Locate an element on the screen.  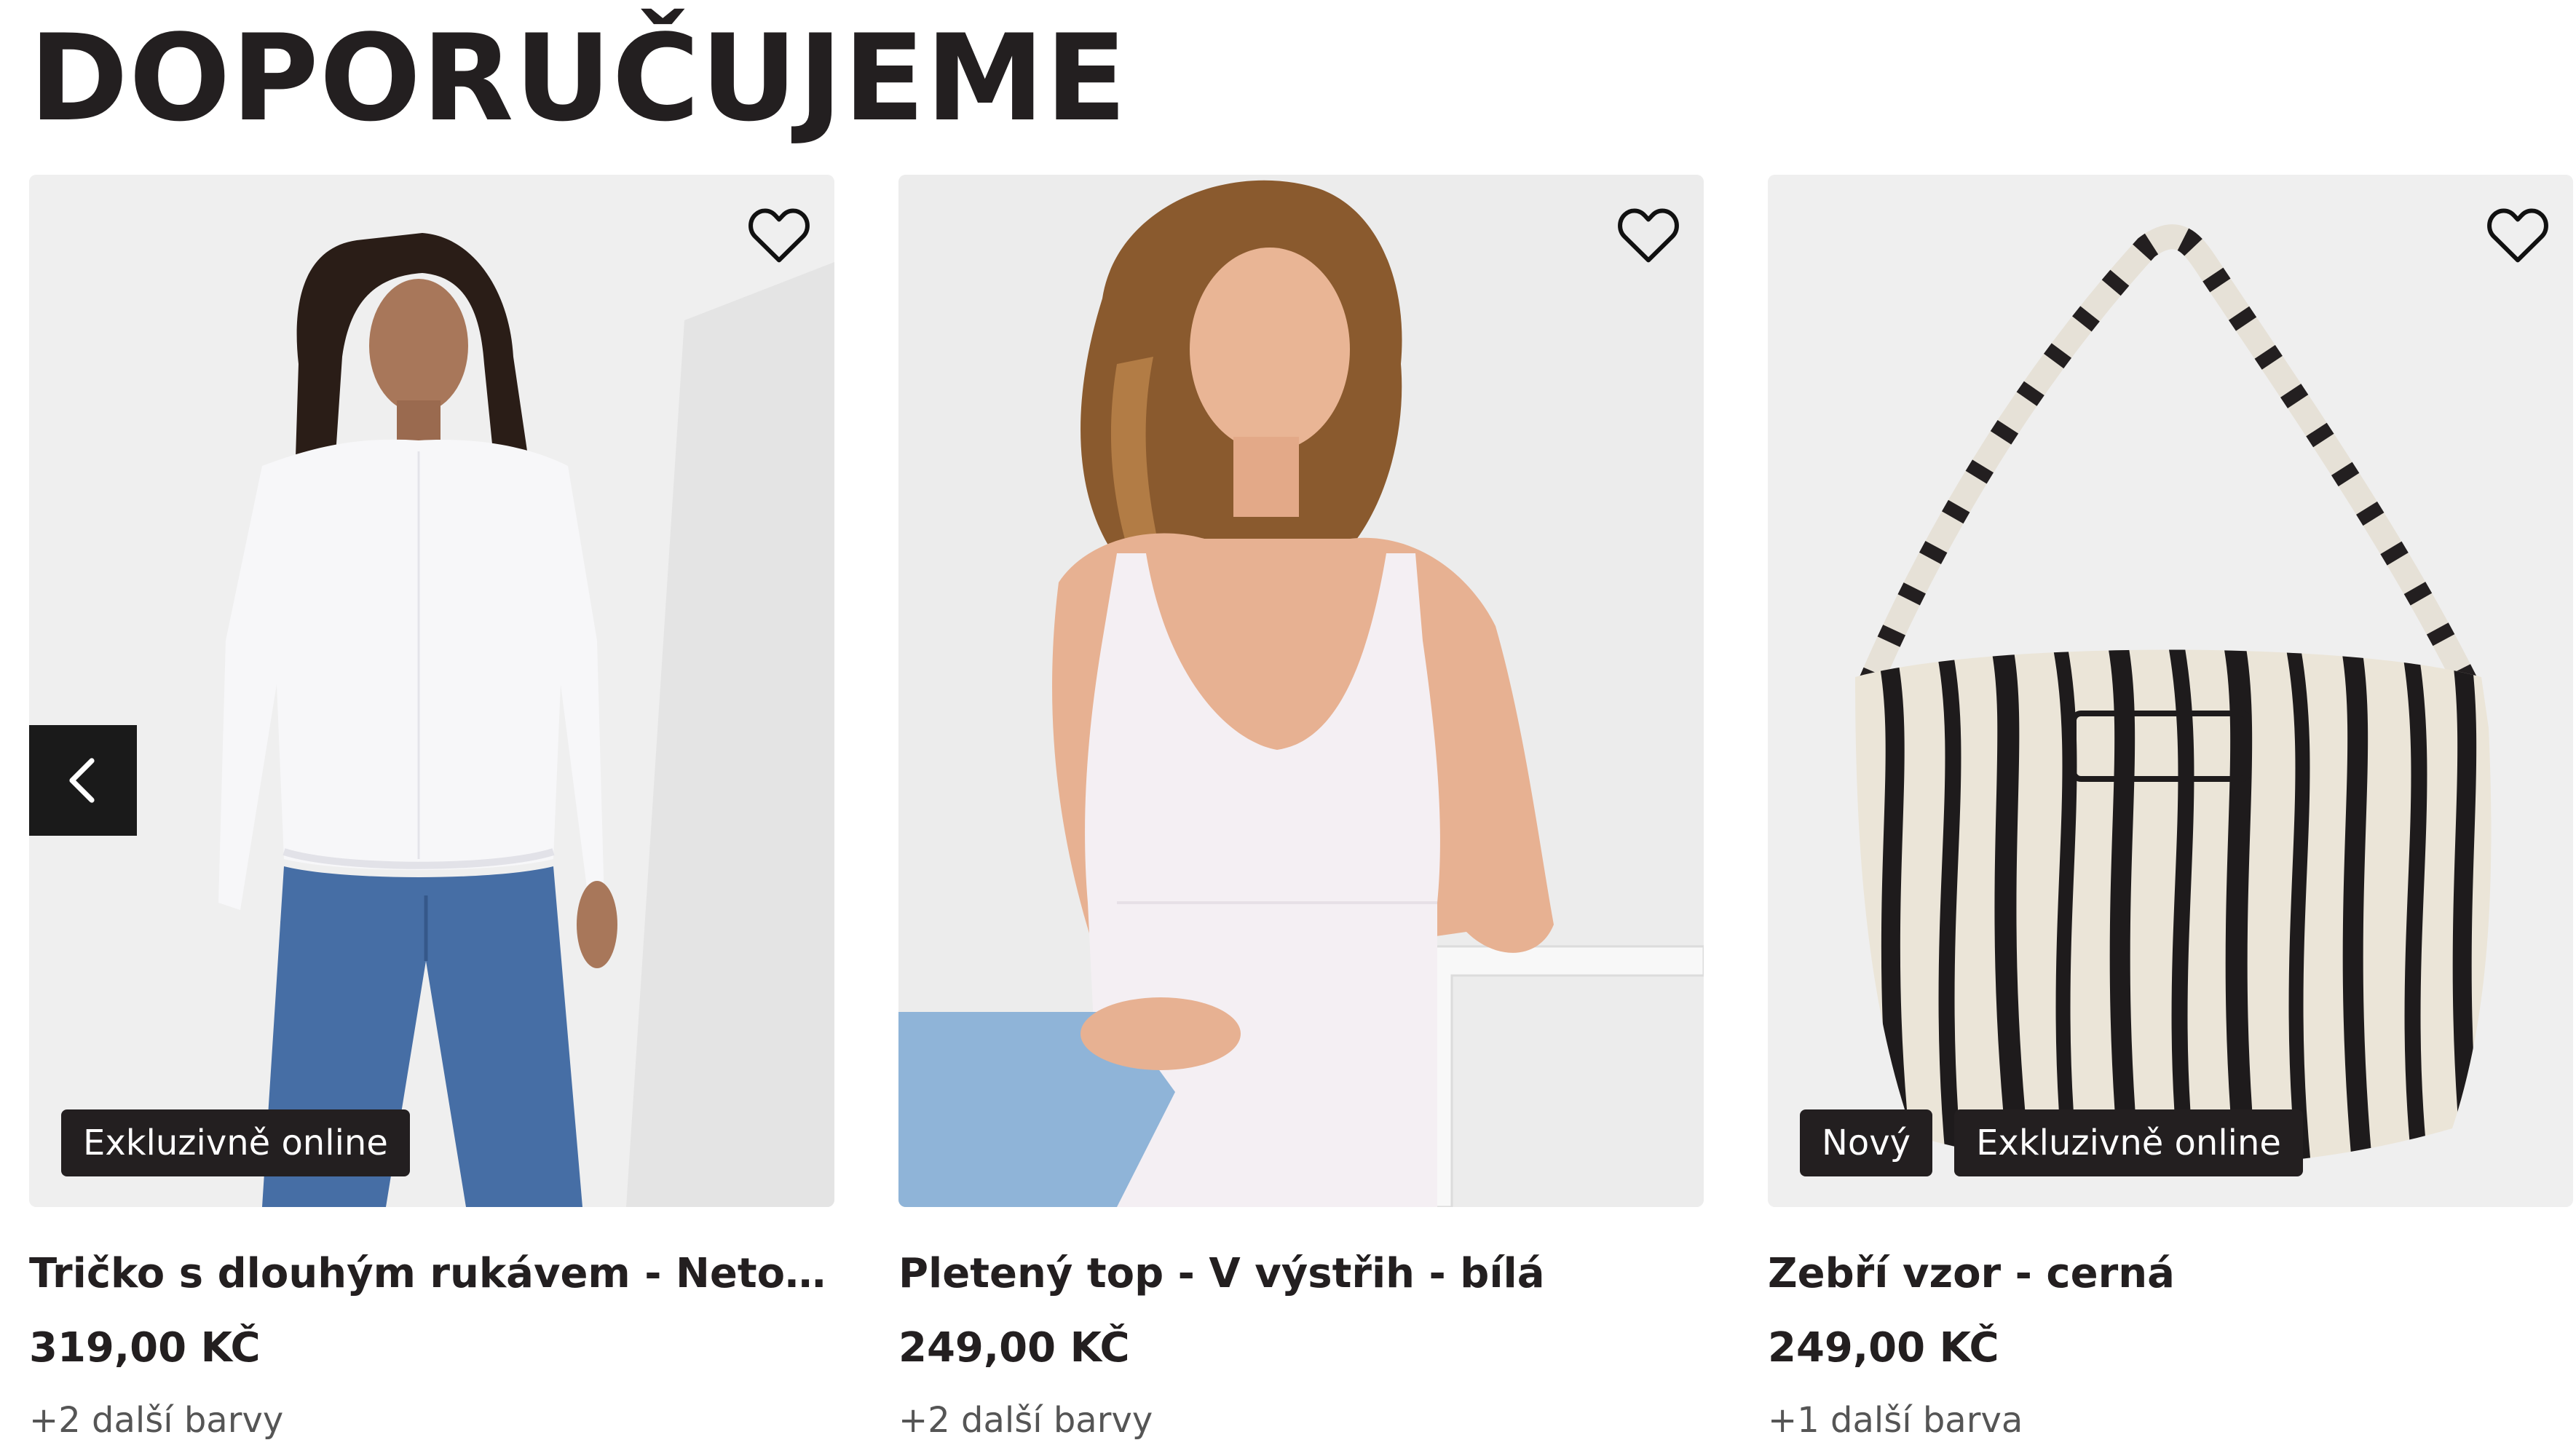
badge-new: Nový is located at coordinates (1866, 1142).